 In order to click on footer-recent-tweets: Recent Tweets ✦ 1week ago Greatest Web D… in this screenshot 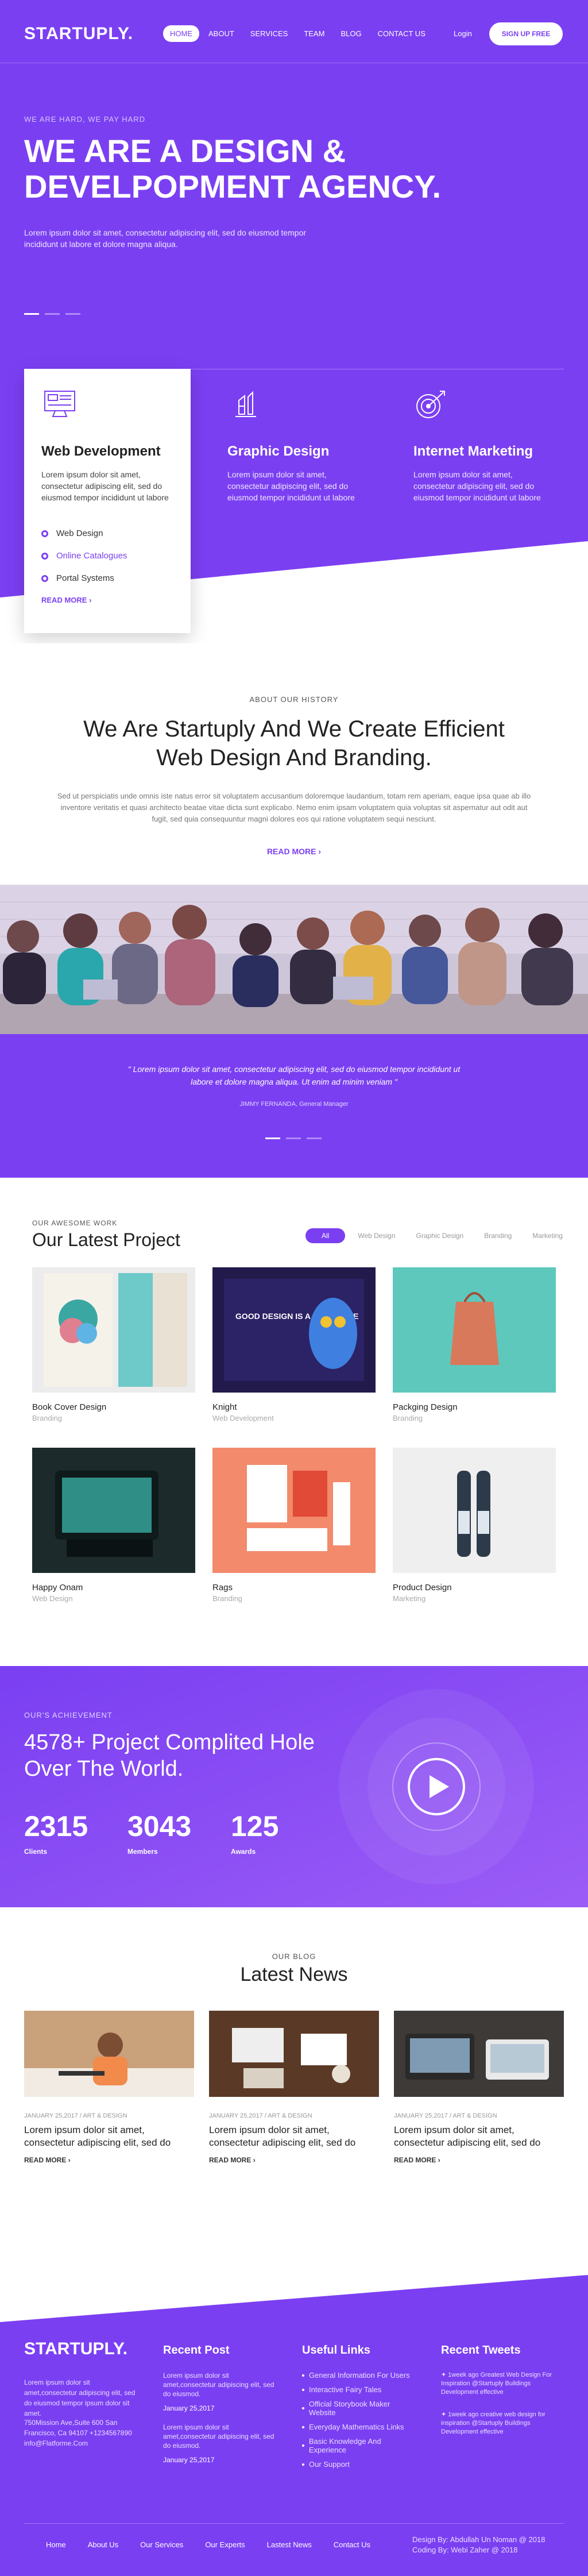, I will do `click(501, 2397)`.